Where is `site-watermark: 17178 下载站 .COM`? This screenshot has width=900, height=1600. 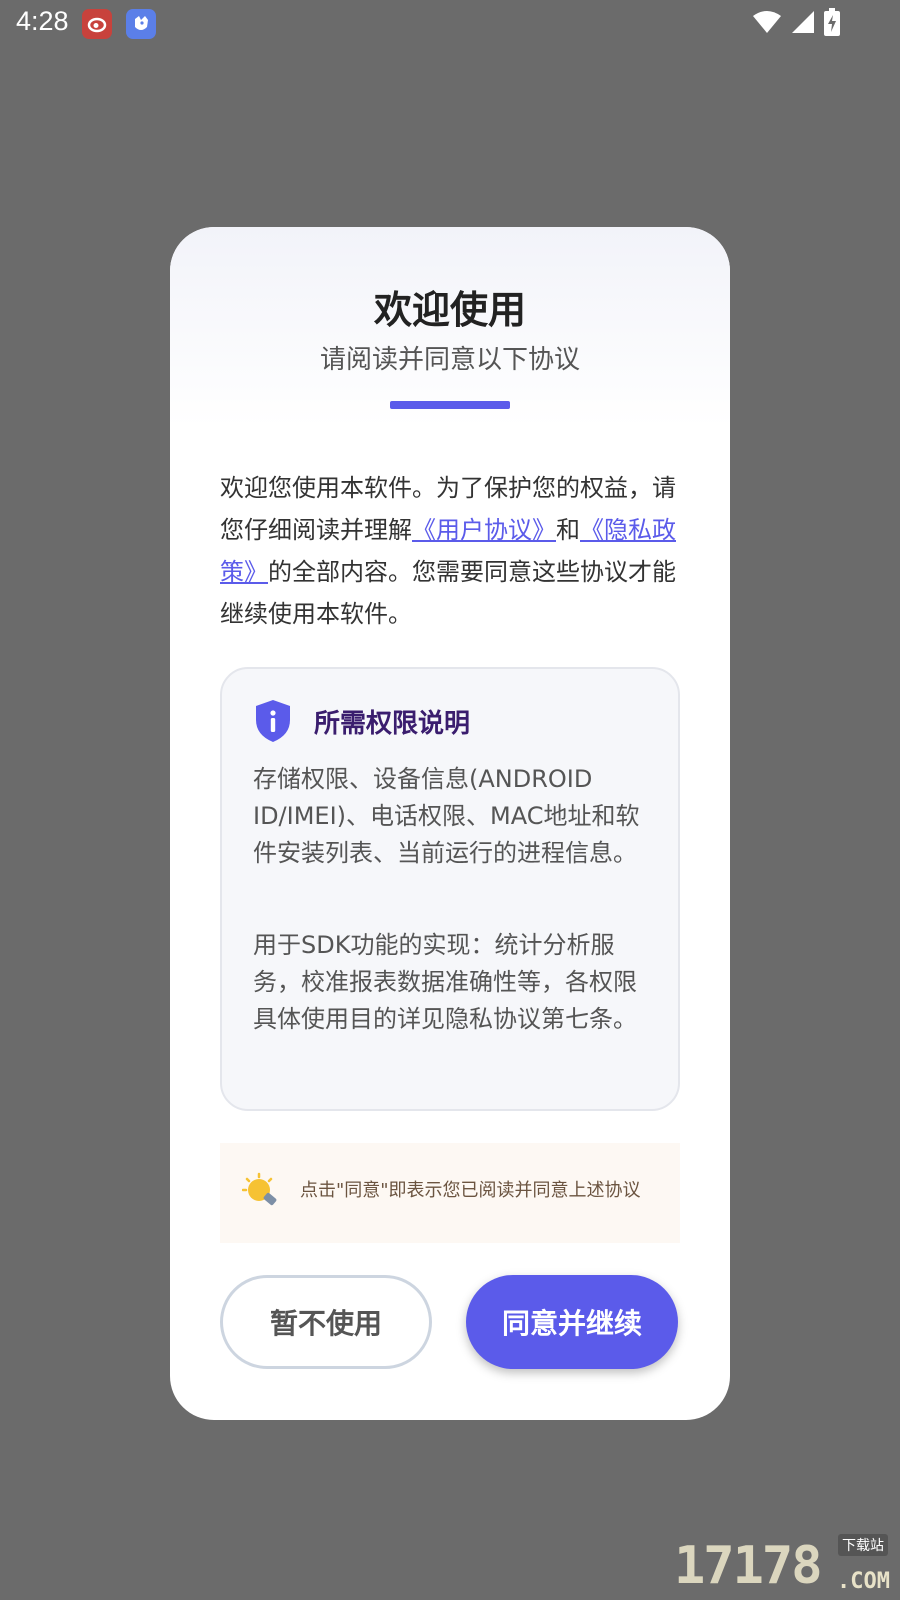 site-watermark: 17178 下载站 .COM is located at coordinates (784, 1564).